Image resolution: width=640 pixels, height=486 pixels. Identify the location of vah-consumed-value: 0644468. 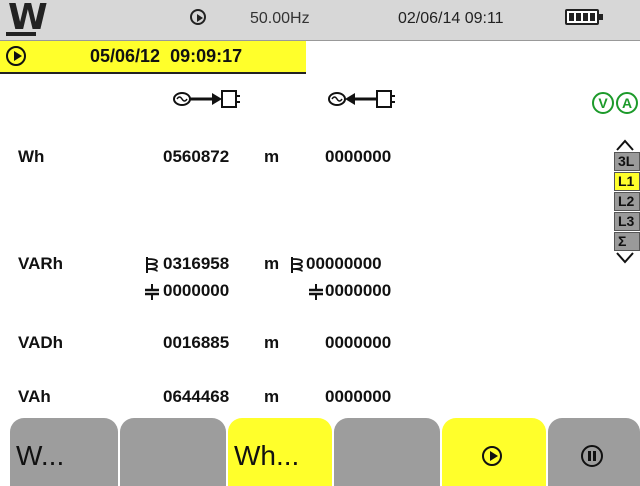
(196, 396).